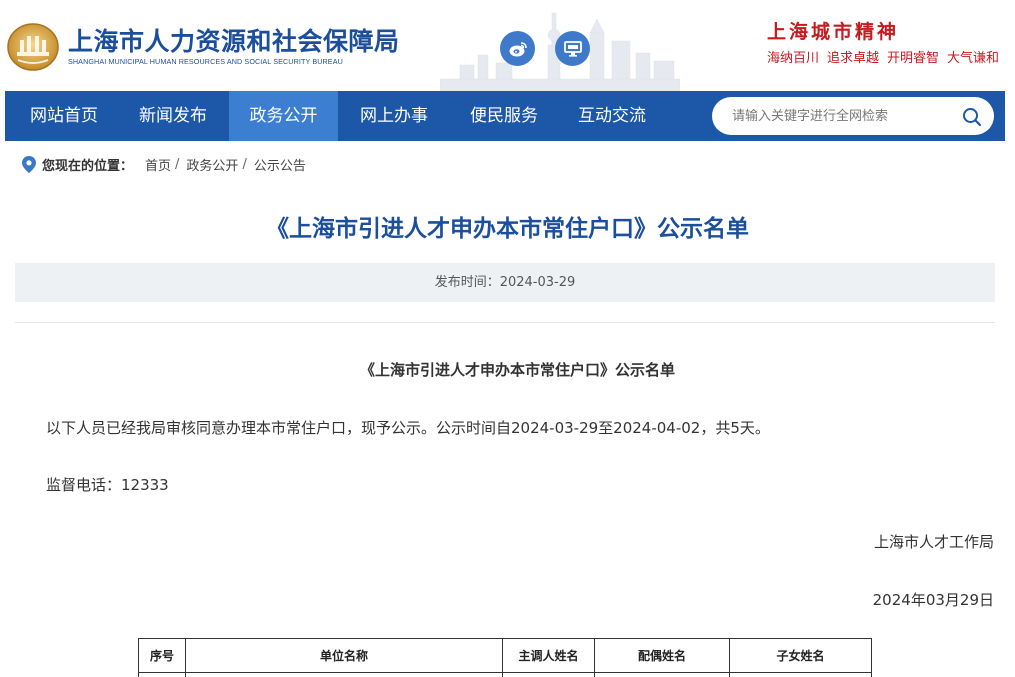 This screenshot has height=677, width=1015. I want to click on table-row, so click(505, 674).